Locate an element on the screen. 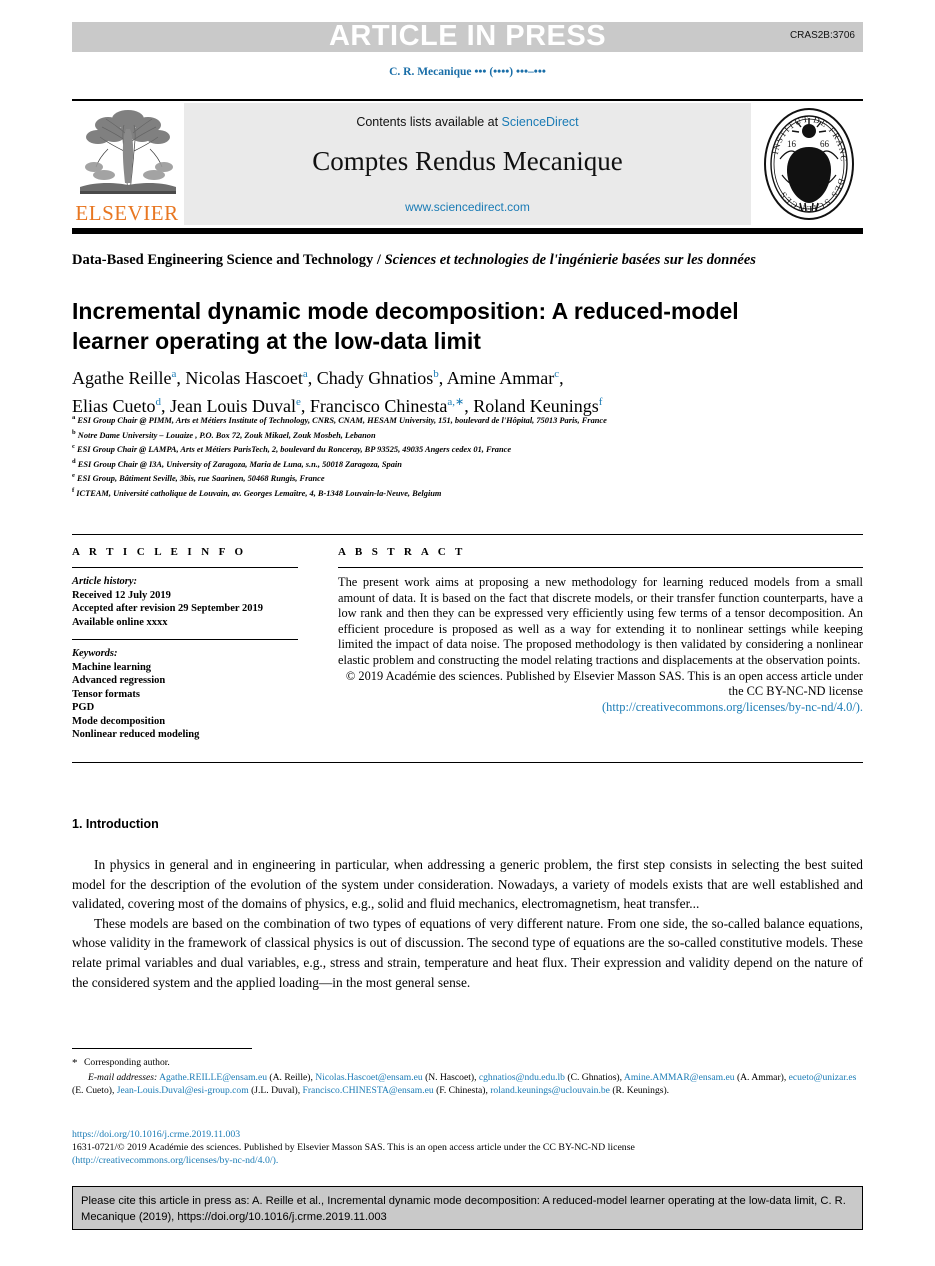 This screenshot has height=1266, width=935. article-info-divider is located at coordinates (185, 567).